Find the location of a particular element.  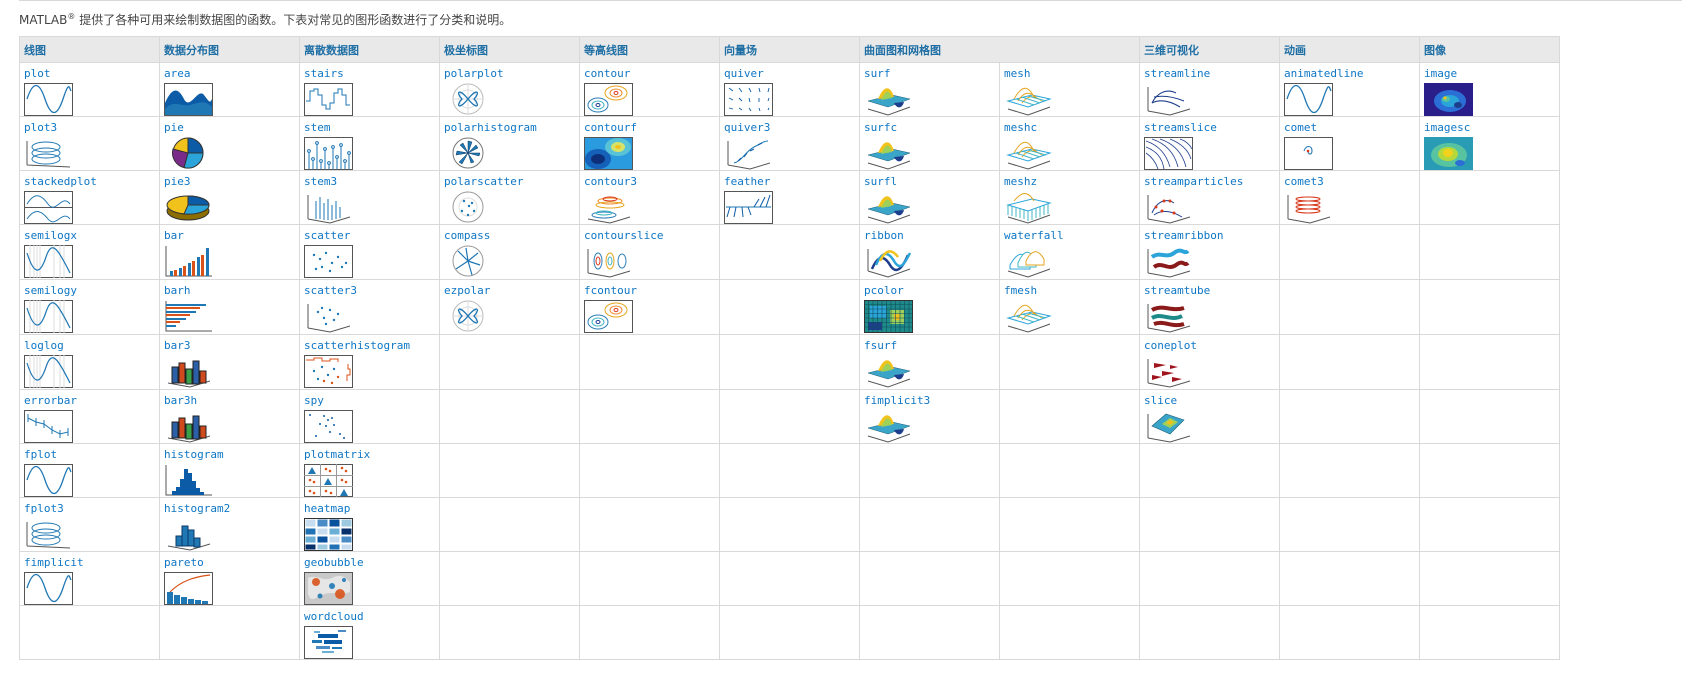

imagesc-thumbnail is located at coordinates (1448, 153).